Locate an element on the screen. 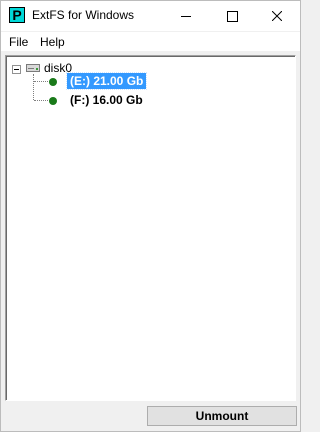 The image size is (320, 432). collapse-toggle-icon is located at coordinates (16, 69).